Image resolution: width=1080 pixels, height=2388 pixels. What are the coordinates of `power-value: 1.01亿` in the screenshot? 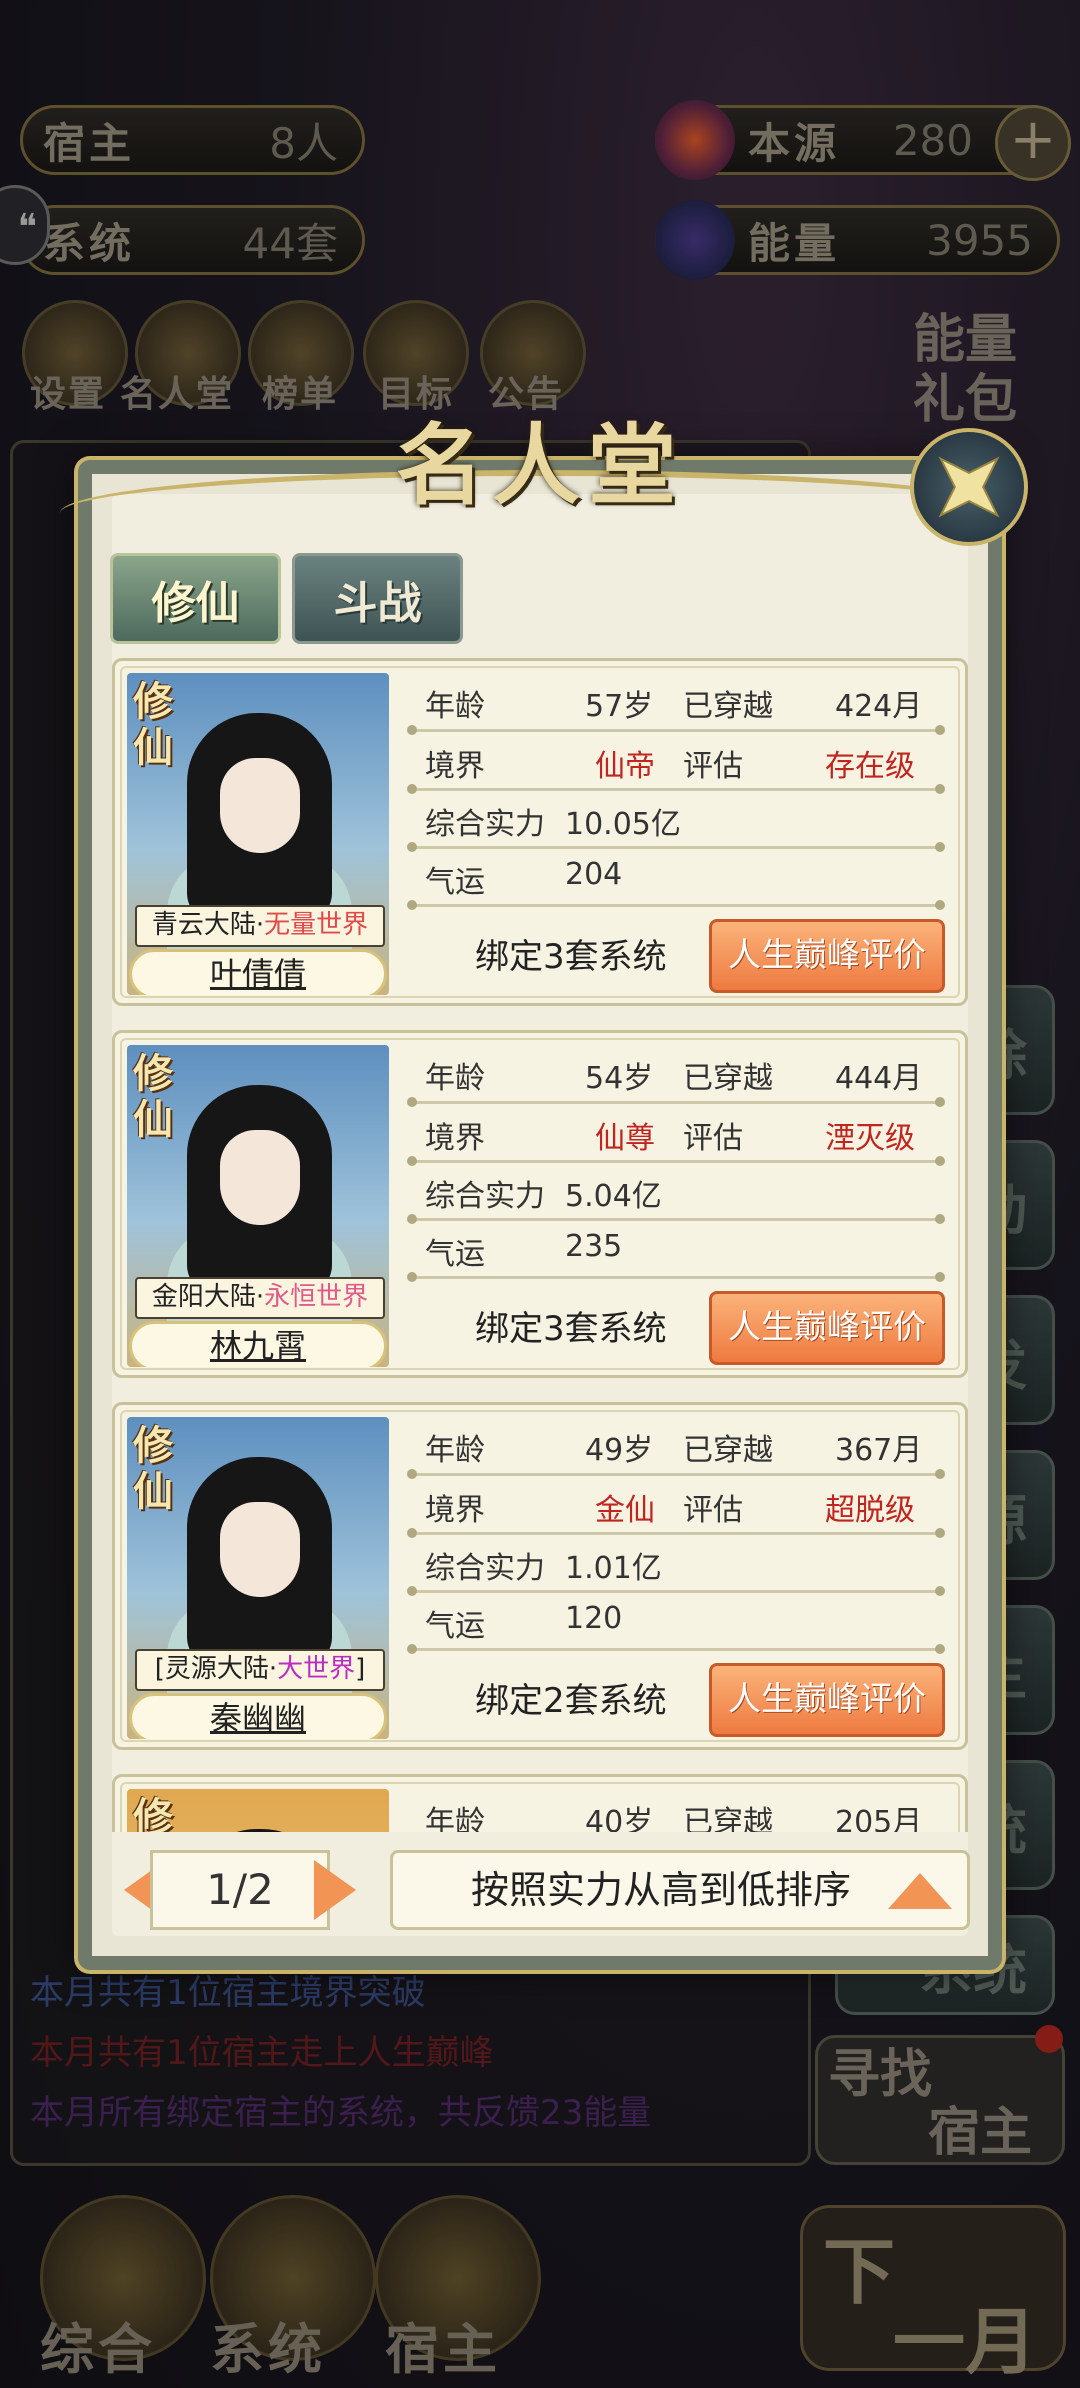 It's located at (613, 1568).